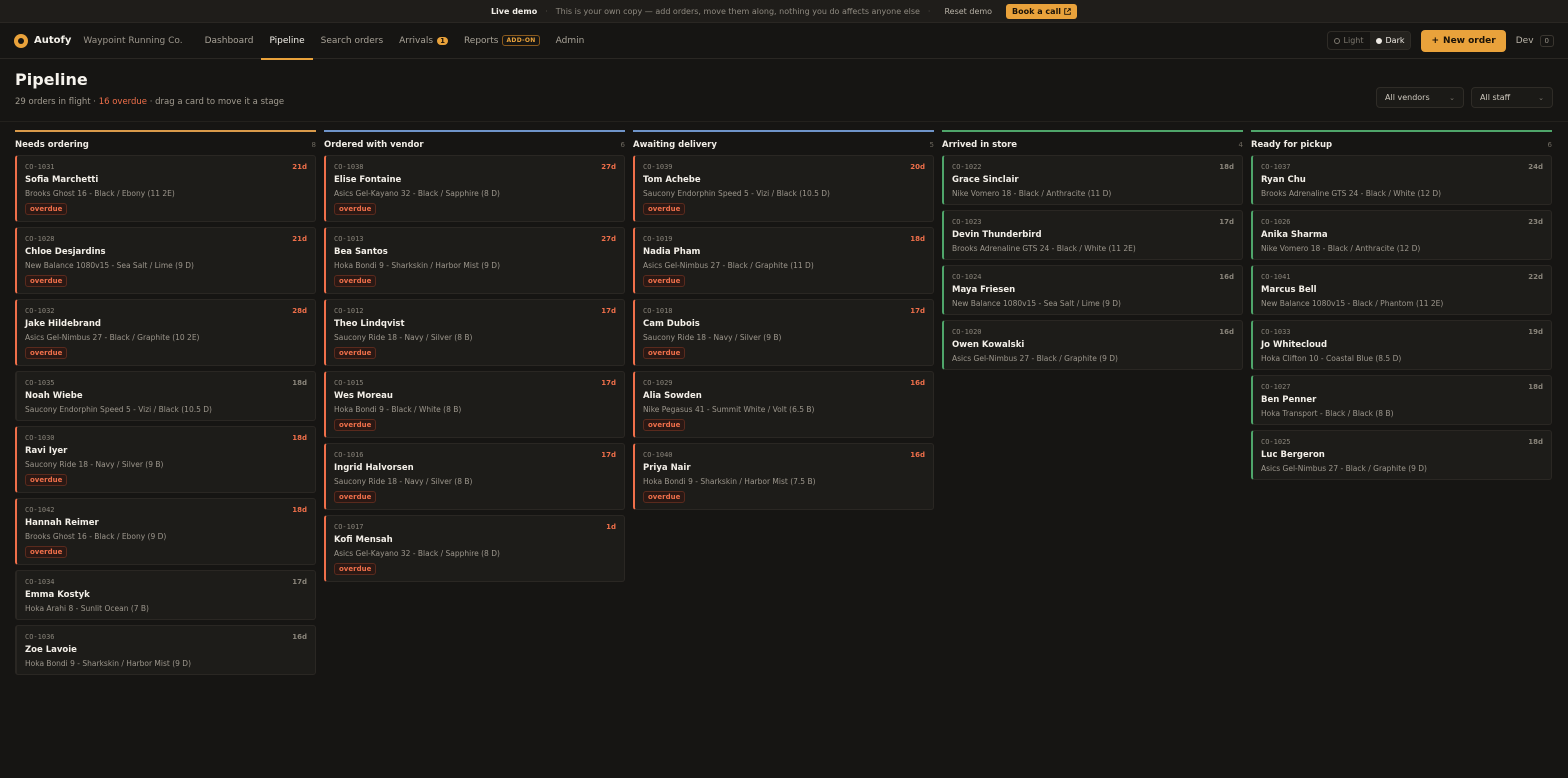 The height and width of the screenshot is (778, 1568). I want to click on summary-overdue: 16 overdue, so click(123, 102).